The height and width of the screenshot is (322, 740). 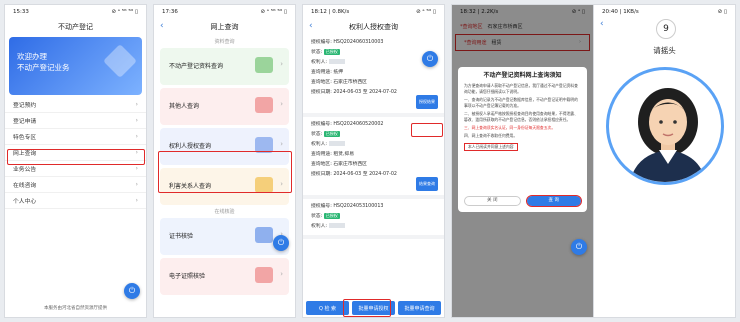 I want to click on status-icons: ⊘ ▯, so click(x=722, y=12).